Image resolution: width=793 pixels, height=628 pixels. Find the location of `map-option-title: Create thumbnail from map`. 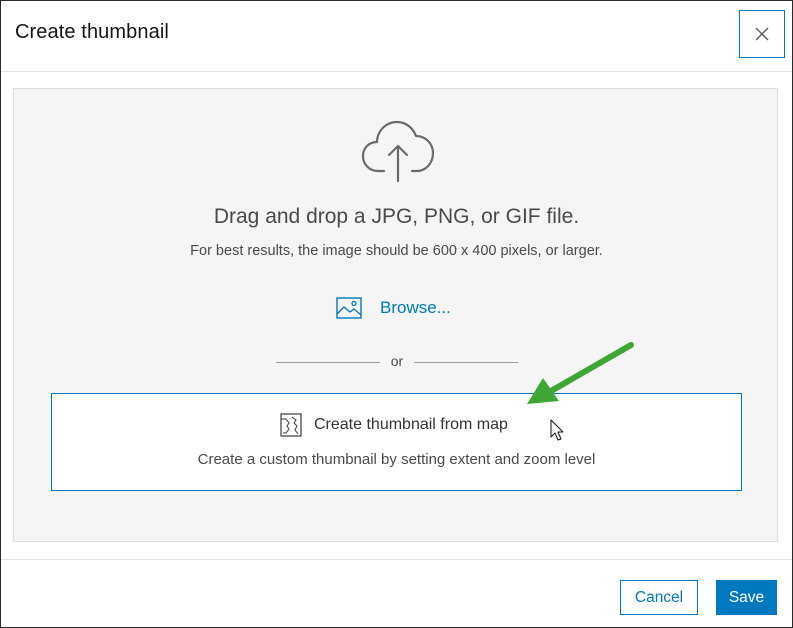

map-option-title: Create thumbnail from map is located at coordinates (411, 424).